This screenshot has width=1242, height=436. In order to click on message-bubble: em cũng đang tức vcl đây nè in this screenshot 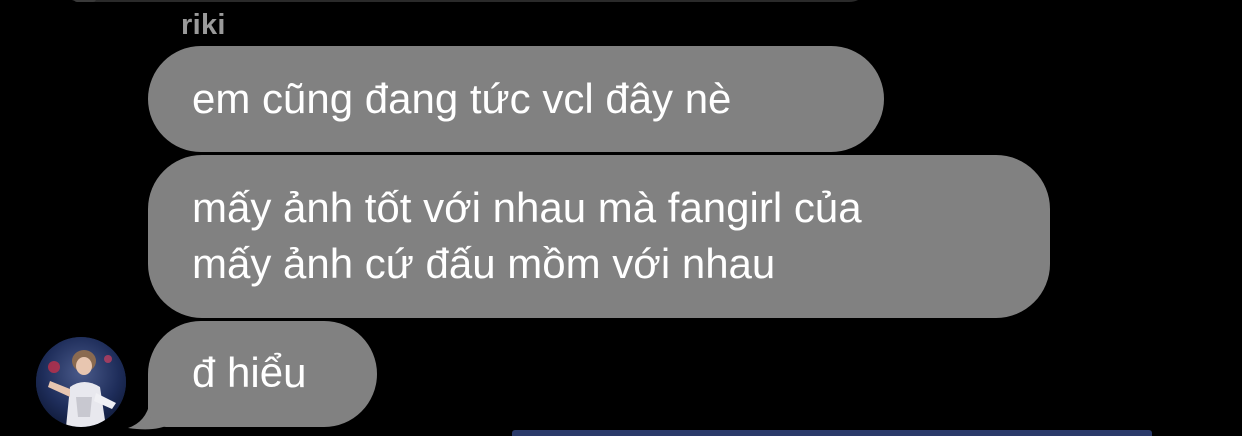, I will do `click(516, 99)`.